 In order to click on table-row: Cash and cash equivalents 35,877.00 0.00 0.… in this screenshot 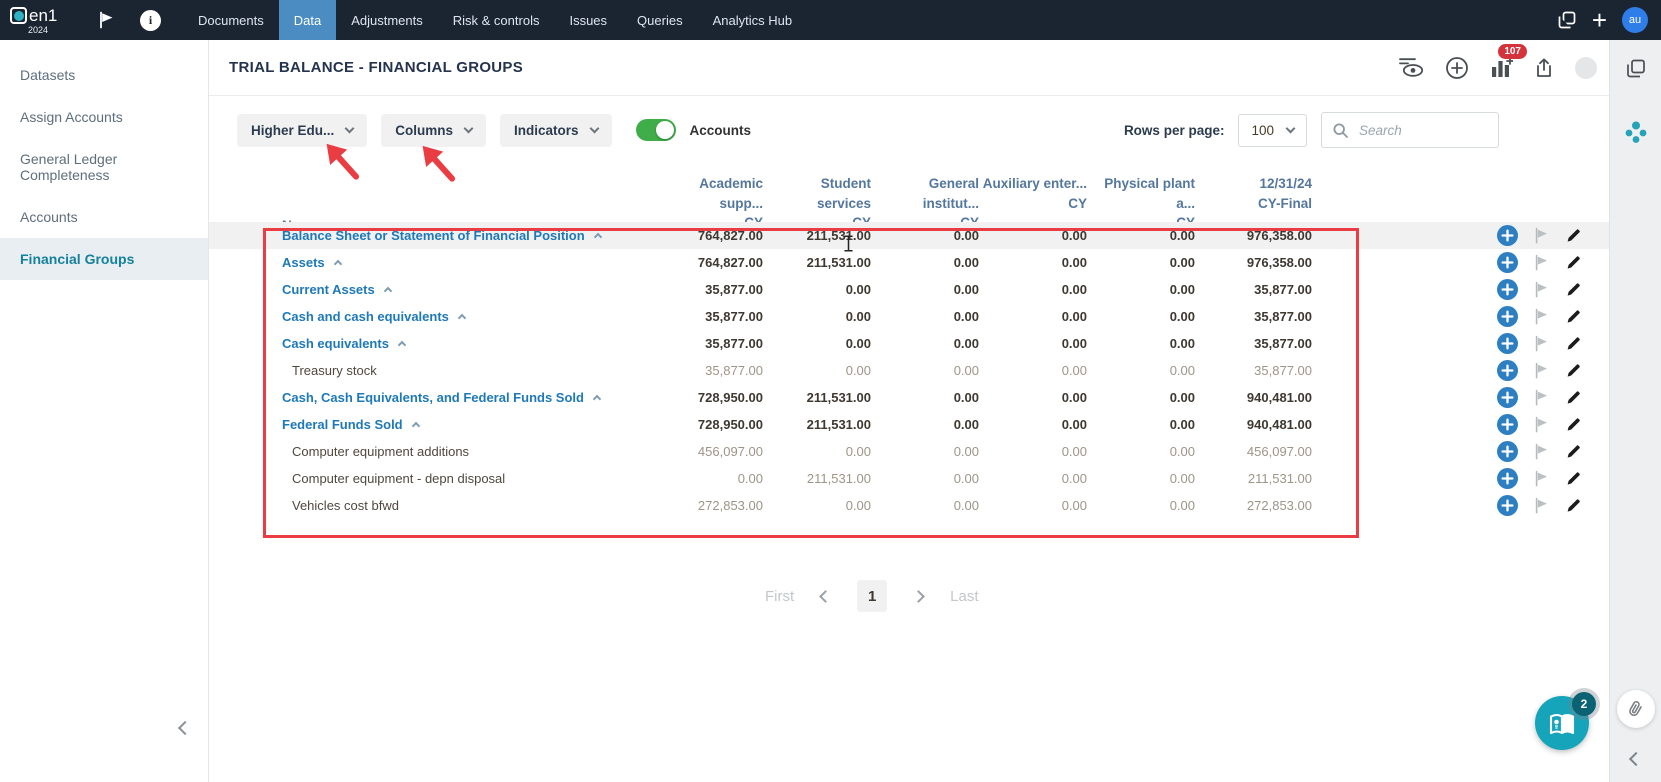, I will do `click(909, 316)`.